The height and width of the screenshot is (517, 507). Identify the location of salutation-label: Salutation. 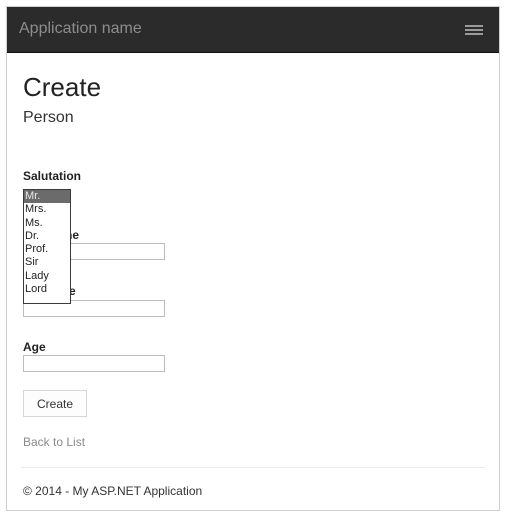
(52, 176).